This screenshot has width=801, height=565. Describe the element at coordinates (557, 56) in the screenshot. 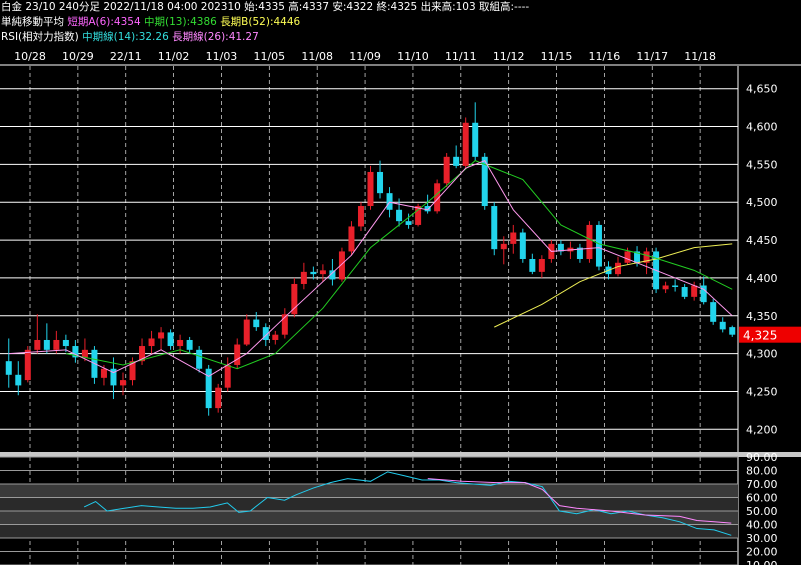

I see `date-tick-label: 11/15` at that location.